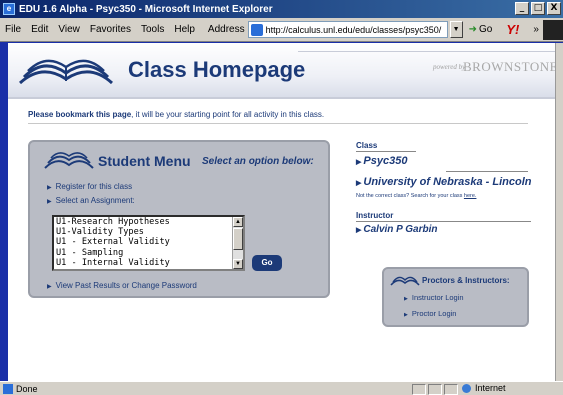 This screenshot has height=395, width=563. Describe the element at coordinates (13, 29) in the screenshot. I see `menu-file: File` at that location.